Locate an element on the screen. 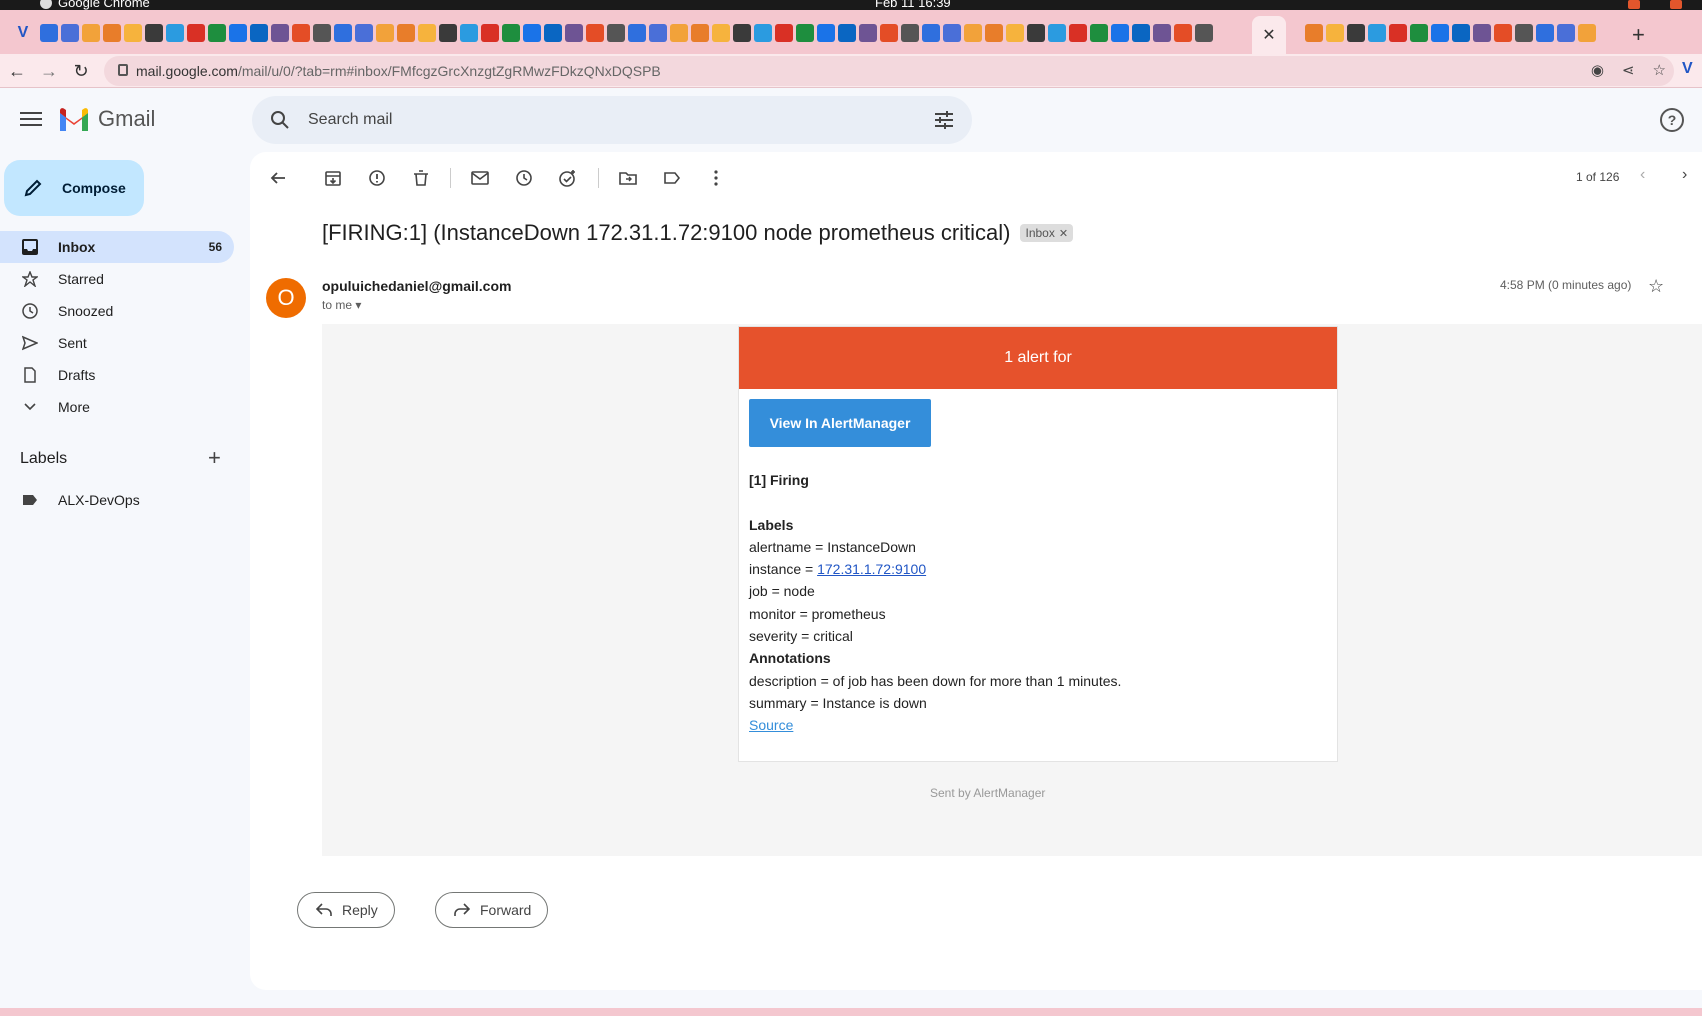 The image size is (1702, 1016). help-icon: ? is located at coordinates (1672, 120).